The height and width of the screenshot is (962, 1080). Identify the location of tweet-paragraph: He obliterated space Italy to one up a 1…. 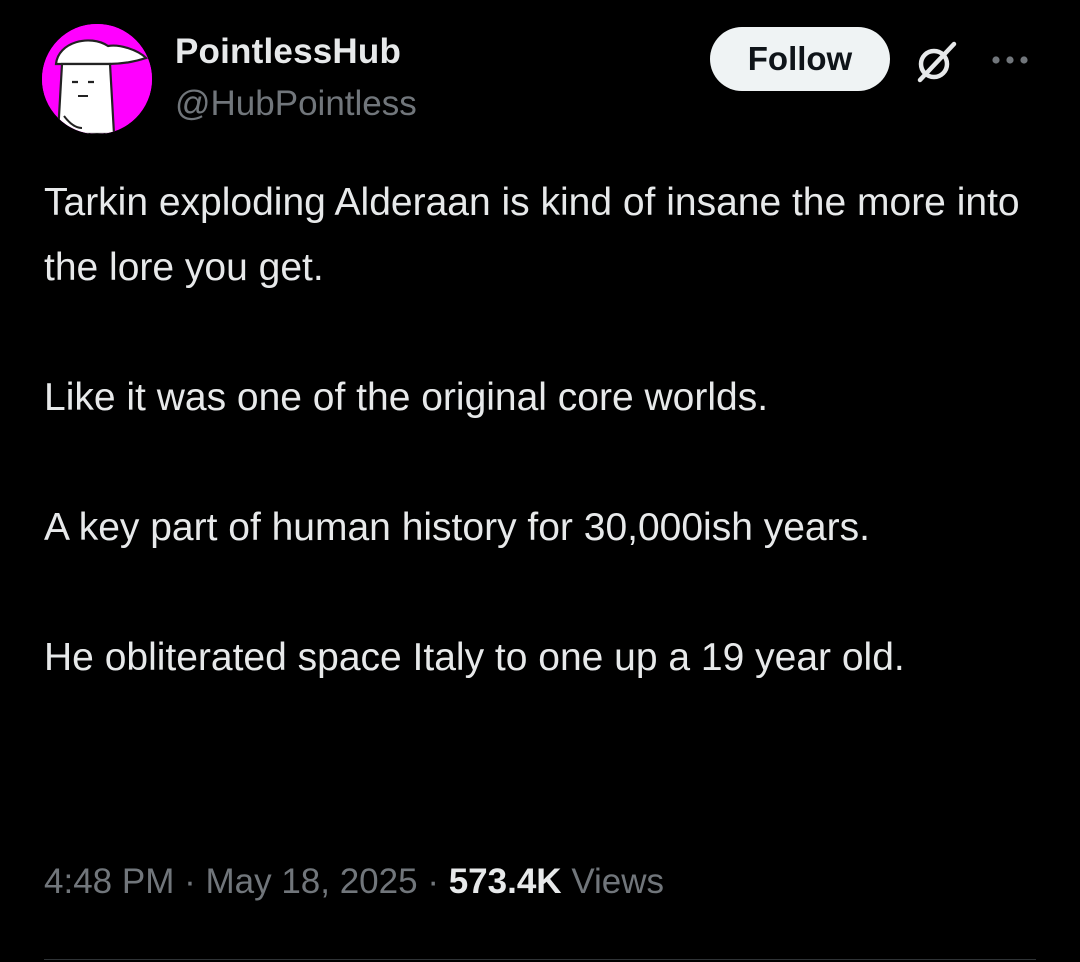
(474, 657).